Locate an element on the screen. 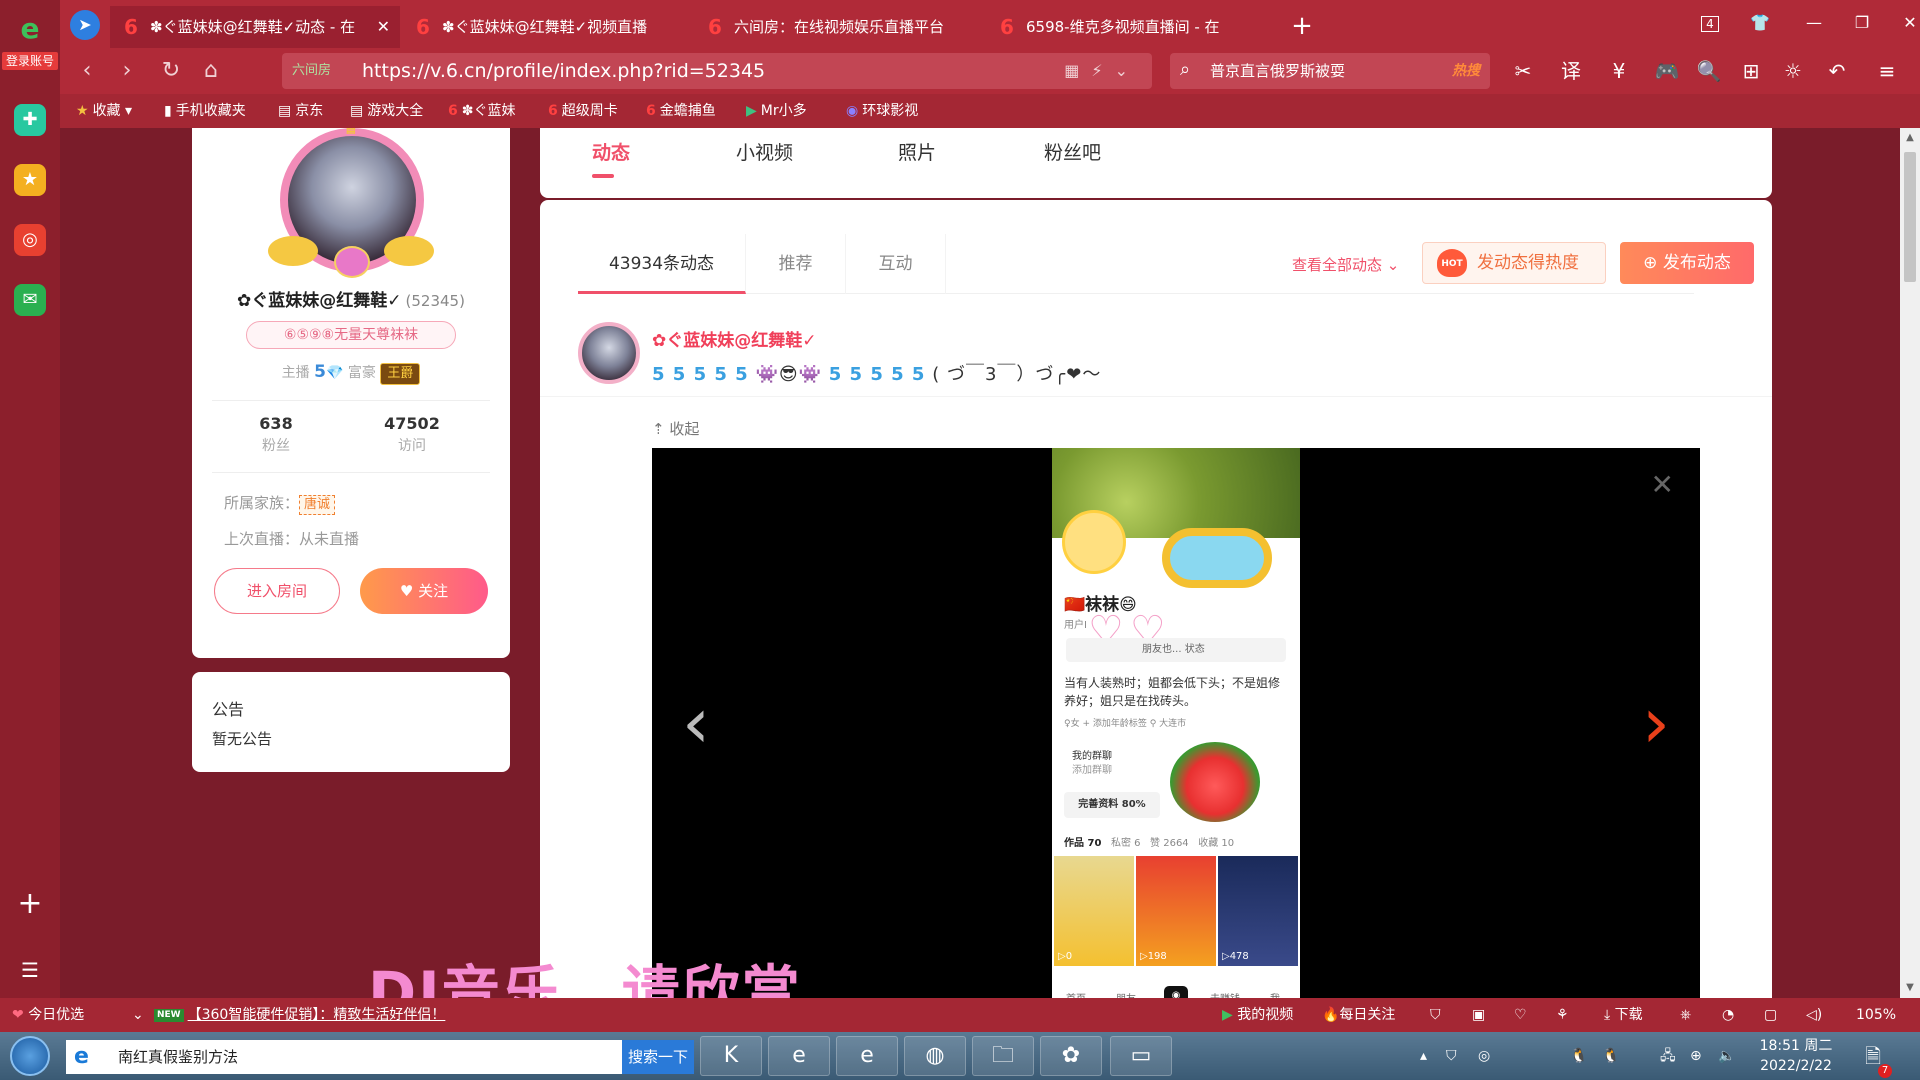  folder-icon: 🗀 is located at coordinates (1003, 1056).